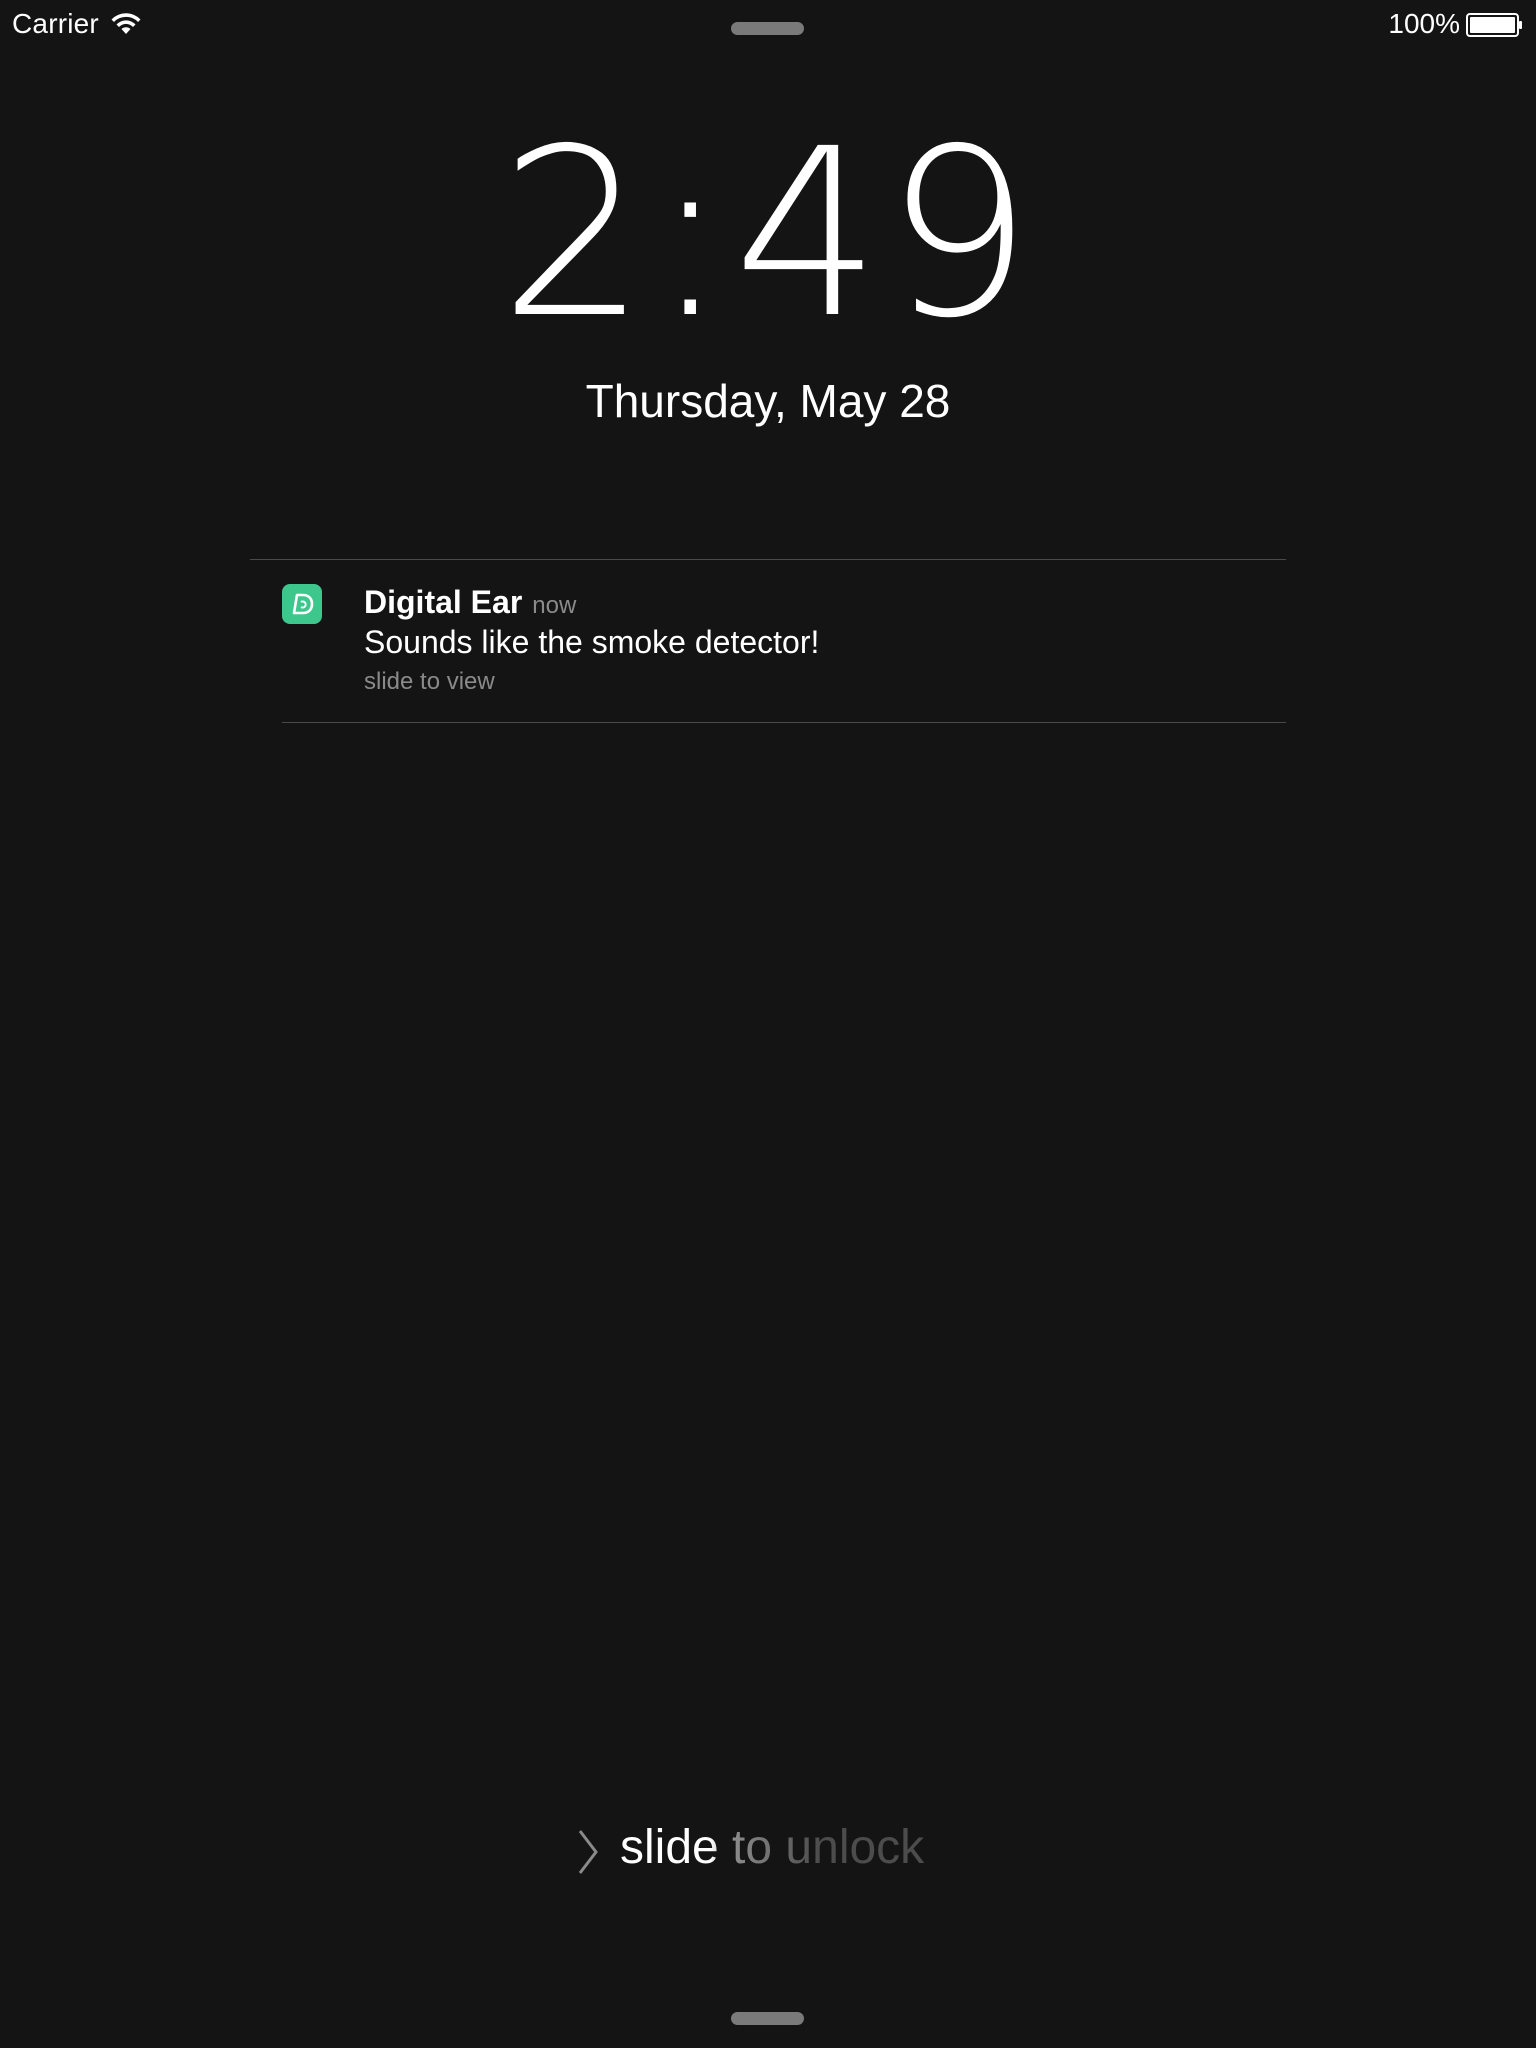 This screenshot has height=2048, width=1536. Describe the element at coordinates (767, 28) in the screenshot. I see `notification-center-grabber` at that location.